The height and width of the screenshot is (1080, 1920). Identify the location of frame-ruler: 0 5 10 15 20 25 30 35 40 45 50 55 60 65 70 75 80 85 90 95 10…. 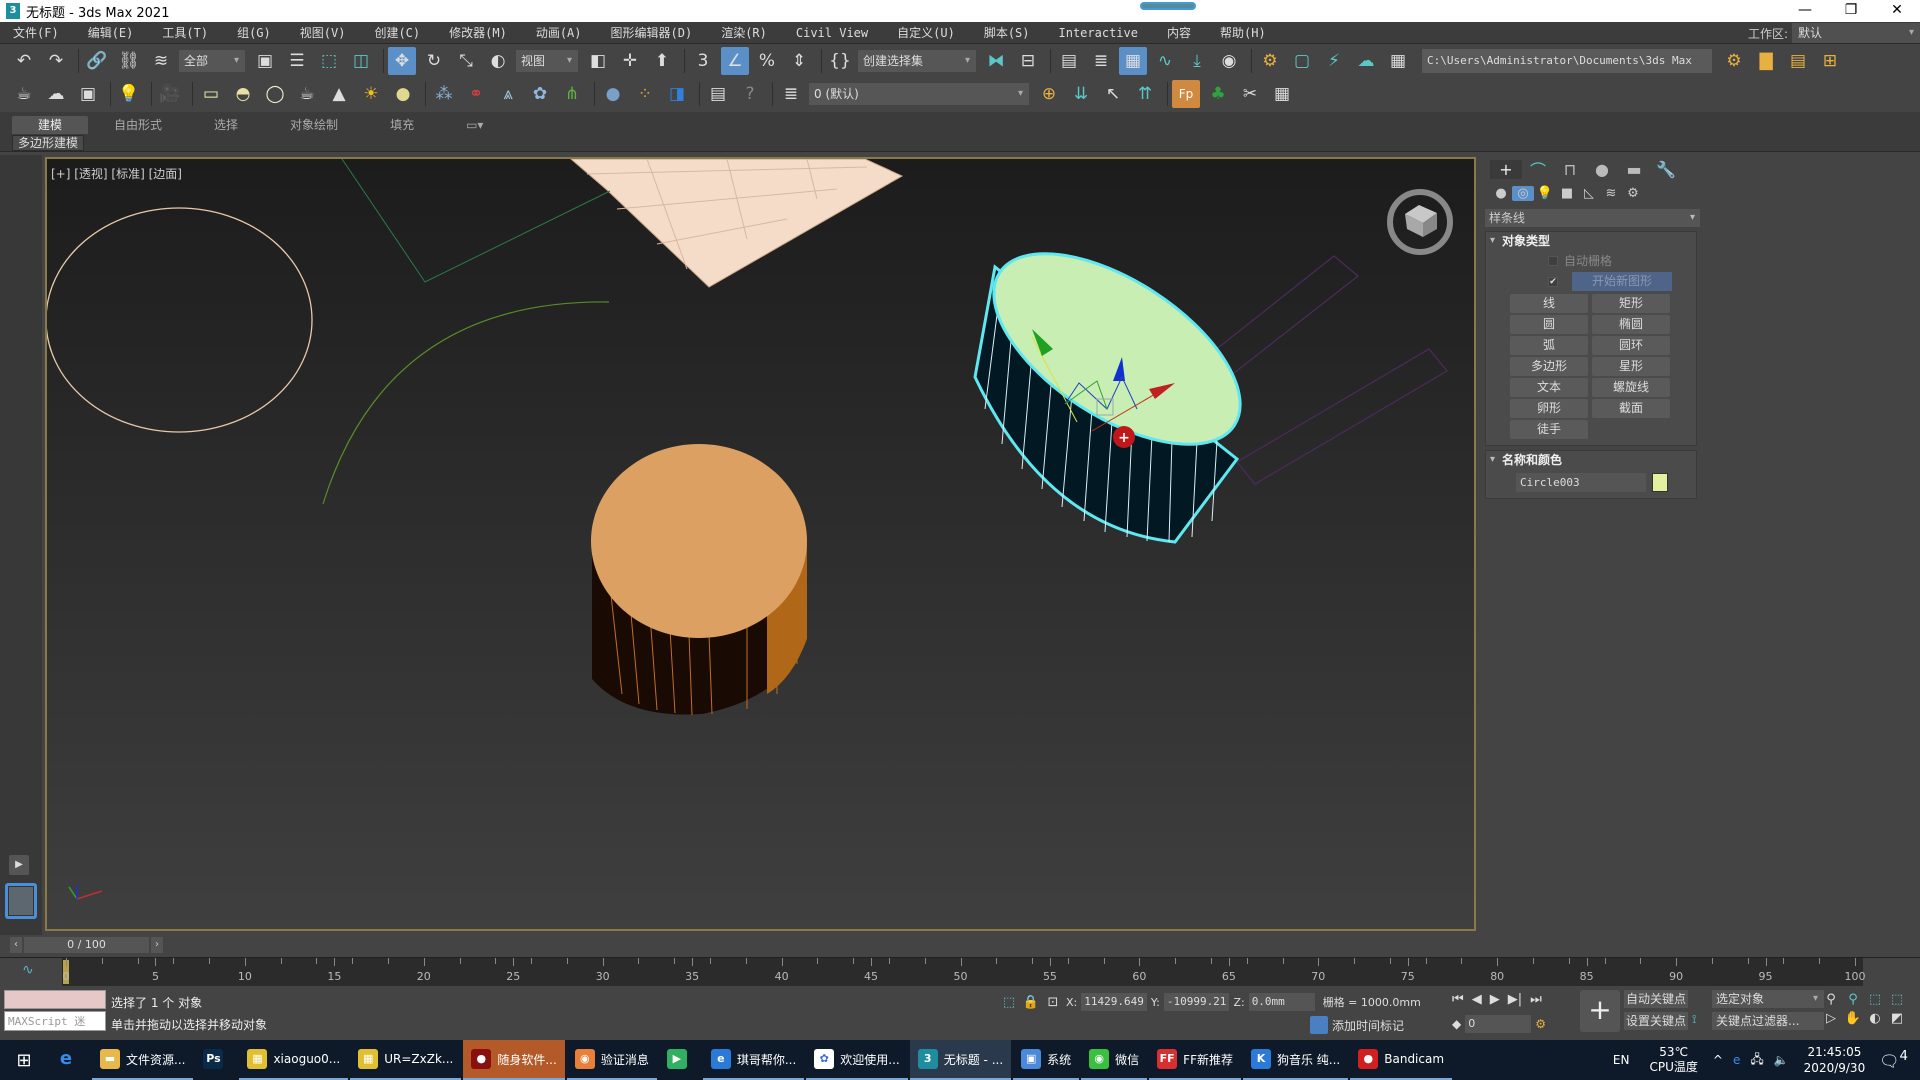
(964, 972).